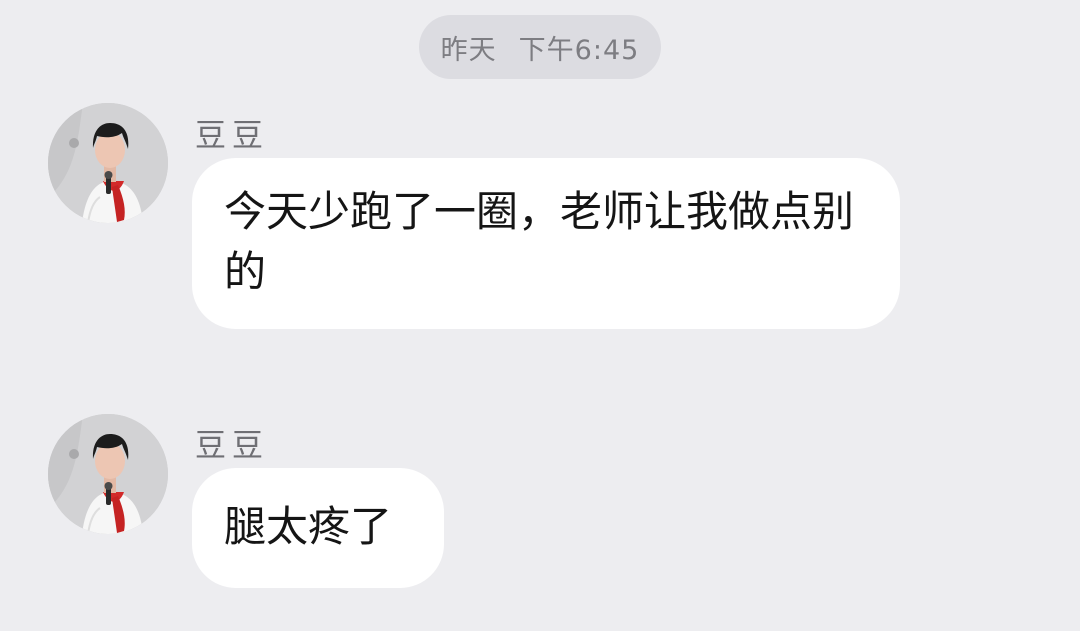  I want to click on message-bubble: 腿太疼了, so click(318, 528).